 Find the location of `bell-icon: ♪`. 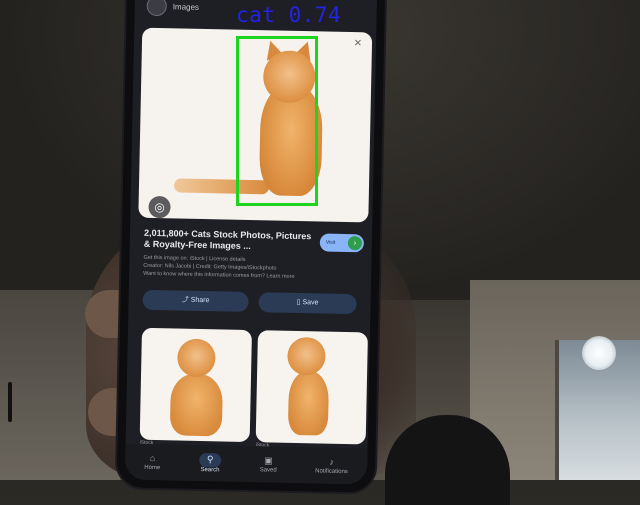

bell-icon: ♪ is located at coordinates (332, 461).